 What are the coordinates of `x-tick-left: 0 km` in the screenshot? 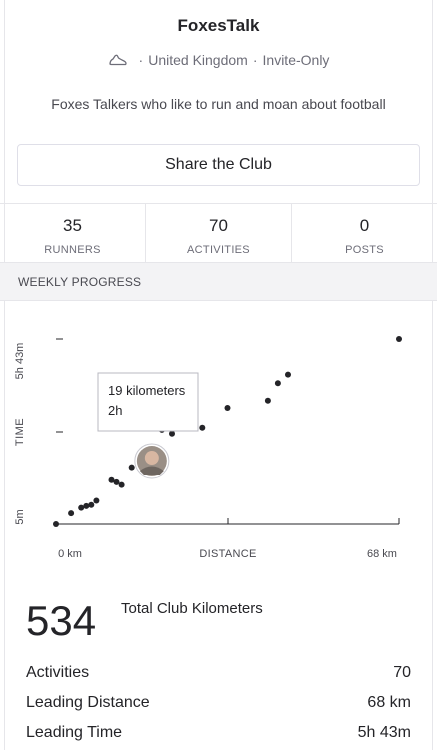 It's located at (70, 554).